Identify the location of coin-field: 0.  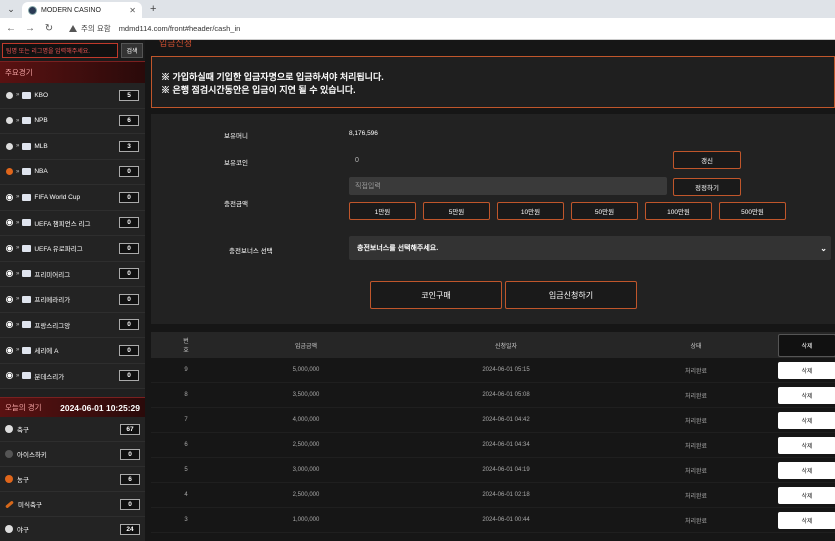
(357, 160).